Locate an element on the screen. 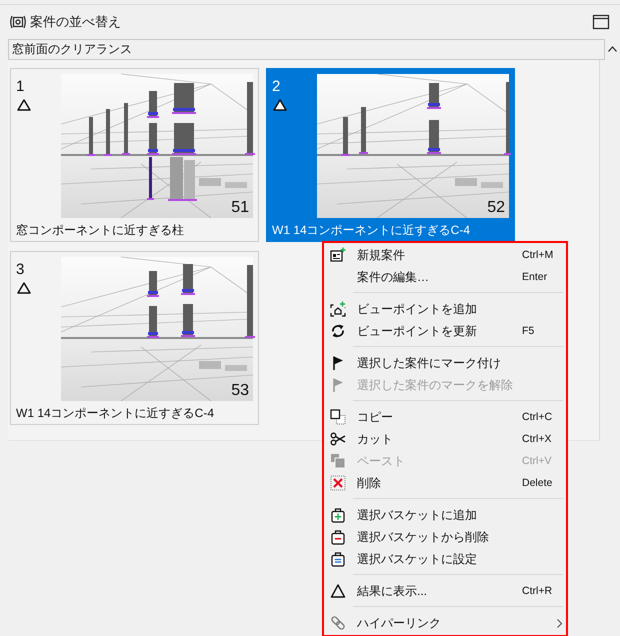  menu-item: 選択バスケットに設定 is located at coordinates (445, 559).